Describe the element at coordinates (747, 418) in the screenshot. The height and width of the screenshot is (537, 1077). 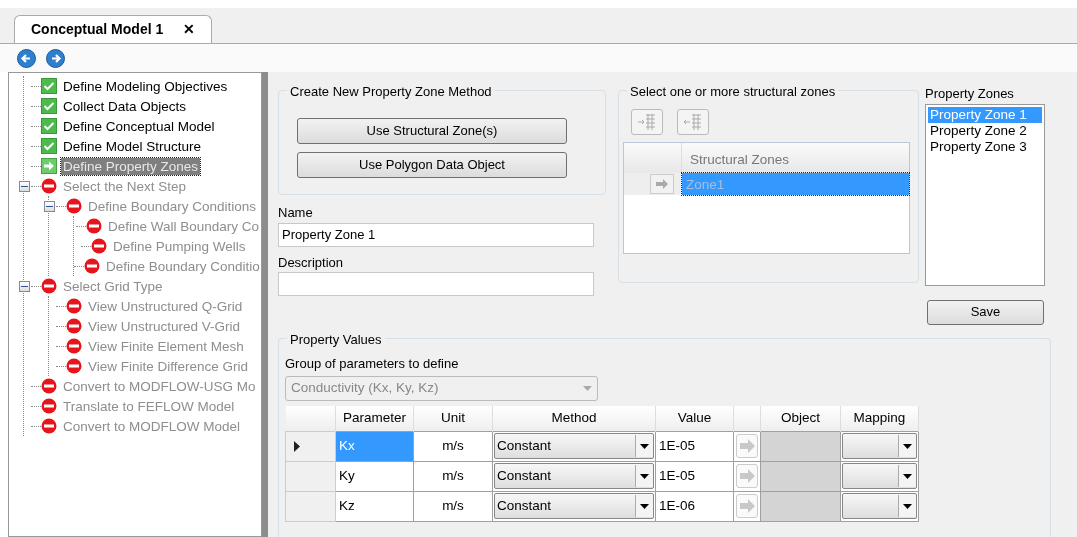
I see `column-header` at that location.